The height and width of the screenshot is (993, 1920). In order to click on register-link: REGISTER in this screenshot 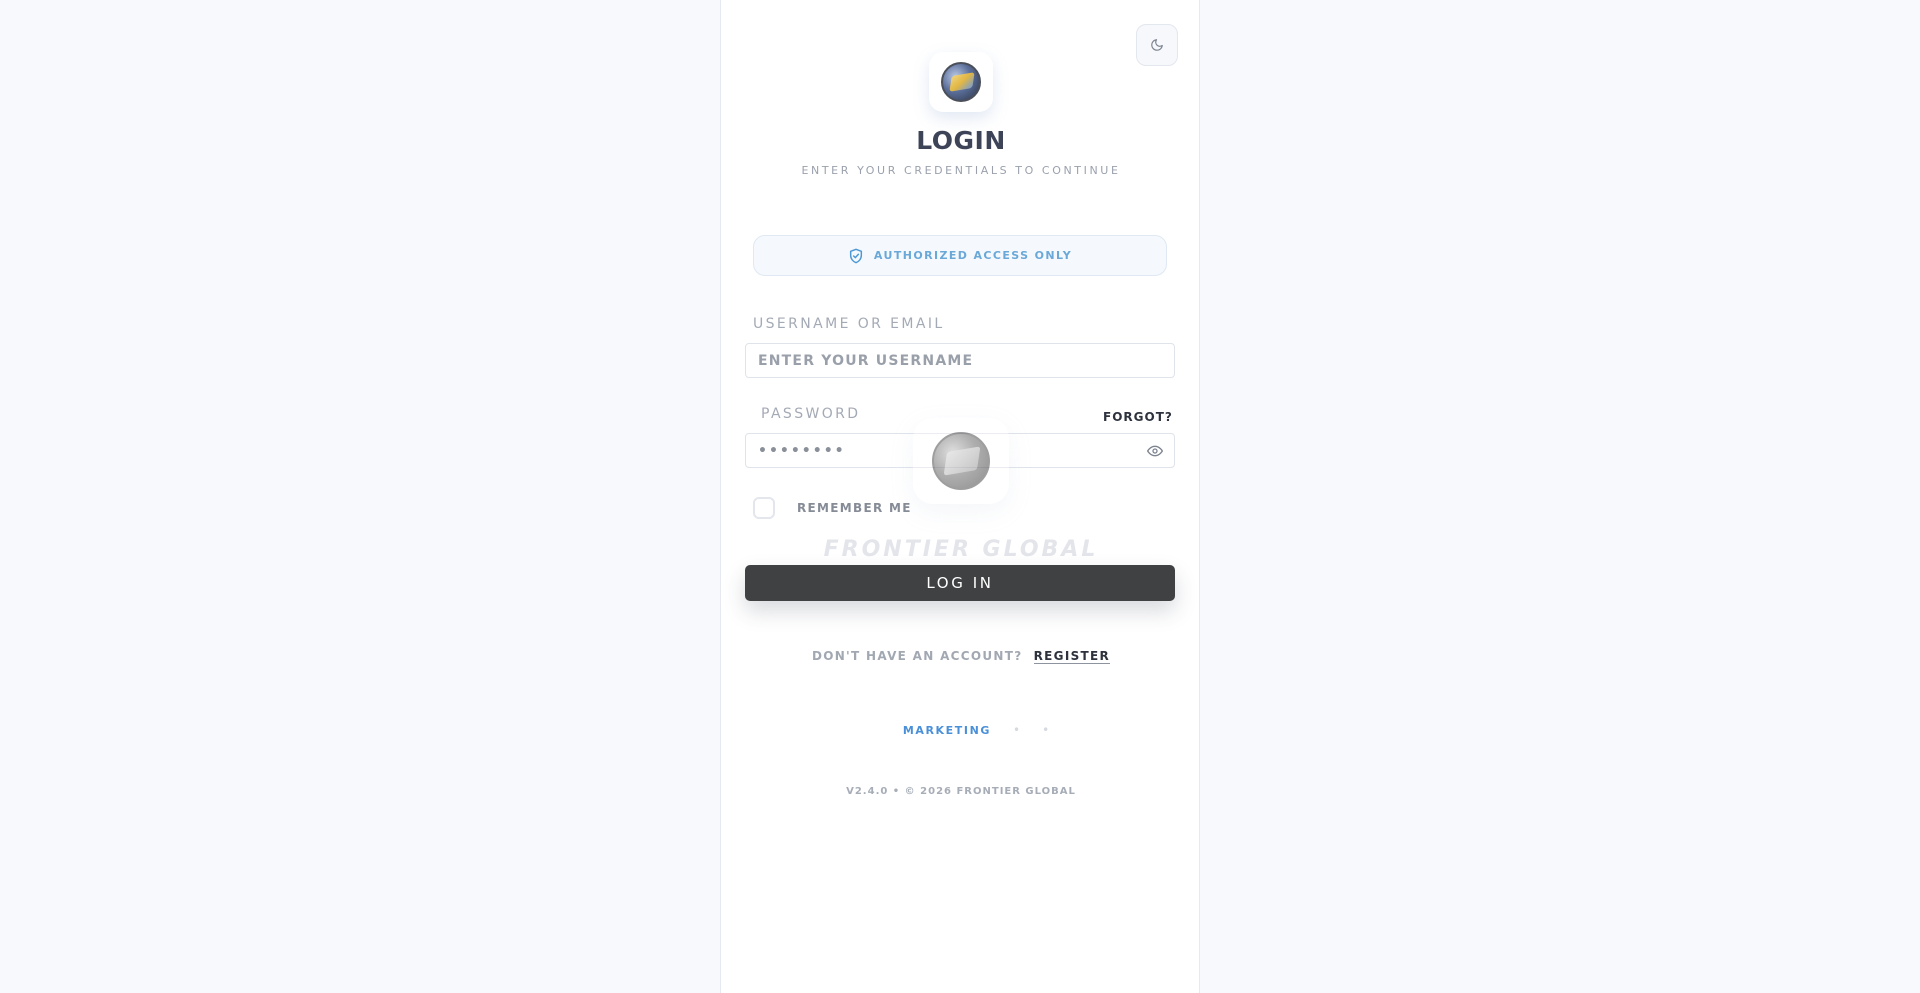, I will do `click(1072, 656)`.